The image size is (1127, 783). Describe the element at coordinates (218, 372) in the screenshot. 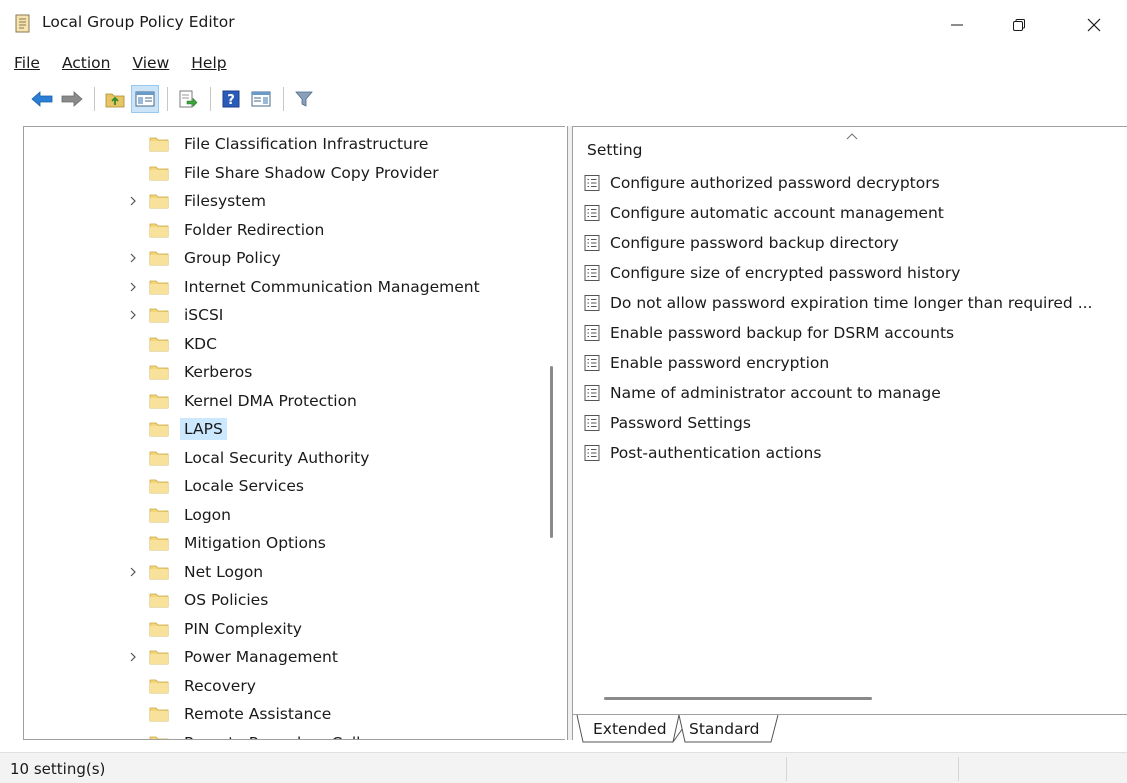

I see `tree-item-label: Kerberos` at that location.